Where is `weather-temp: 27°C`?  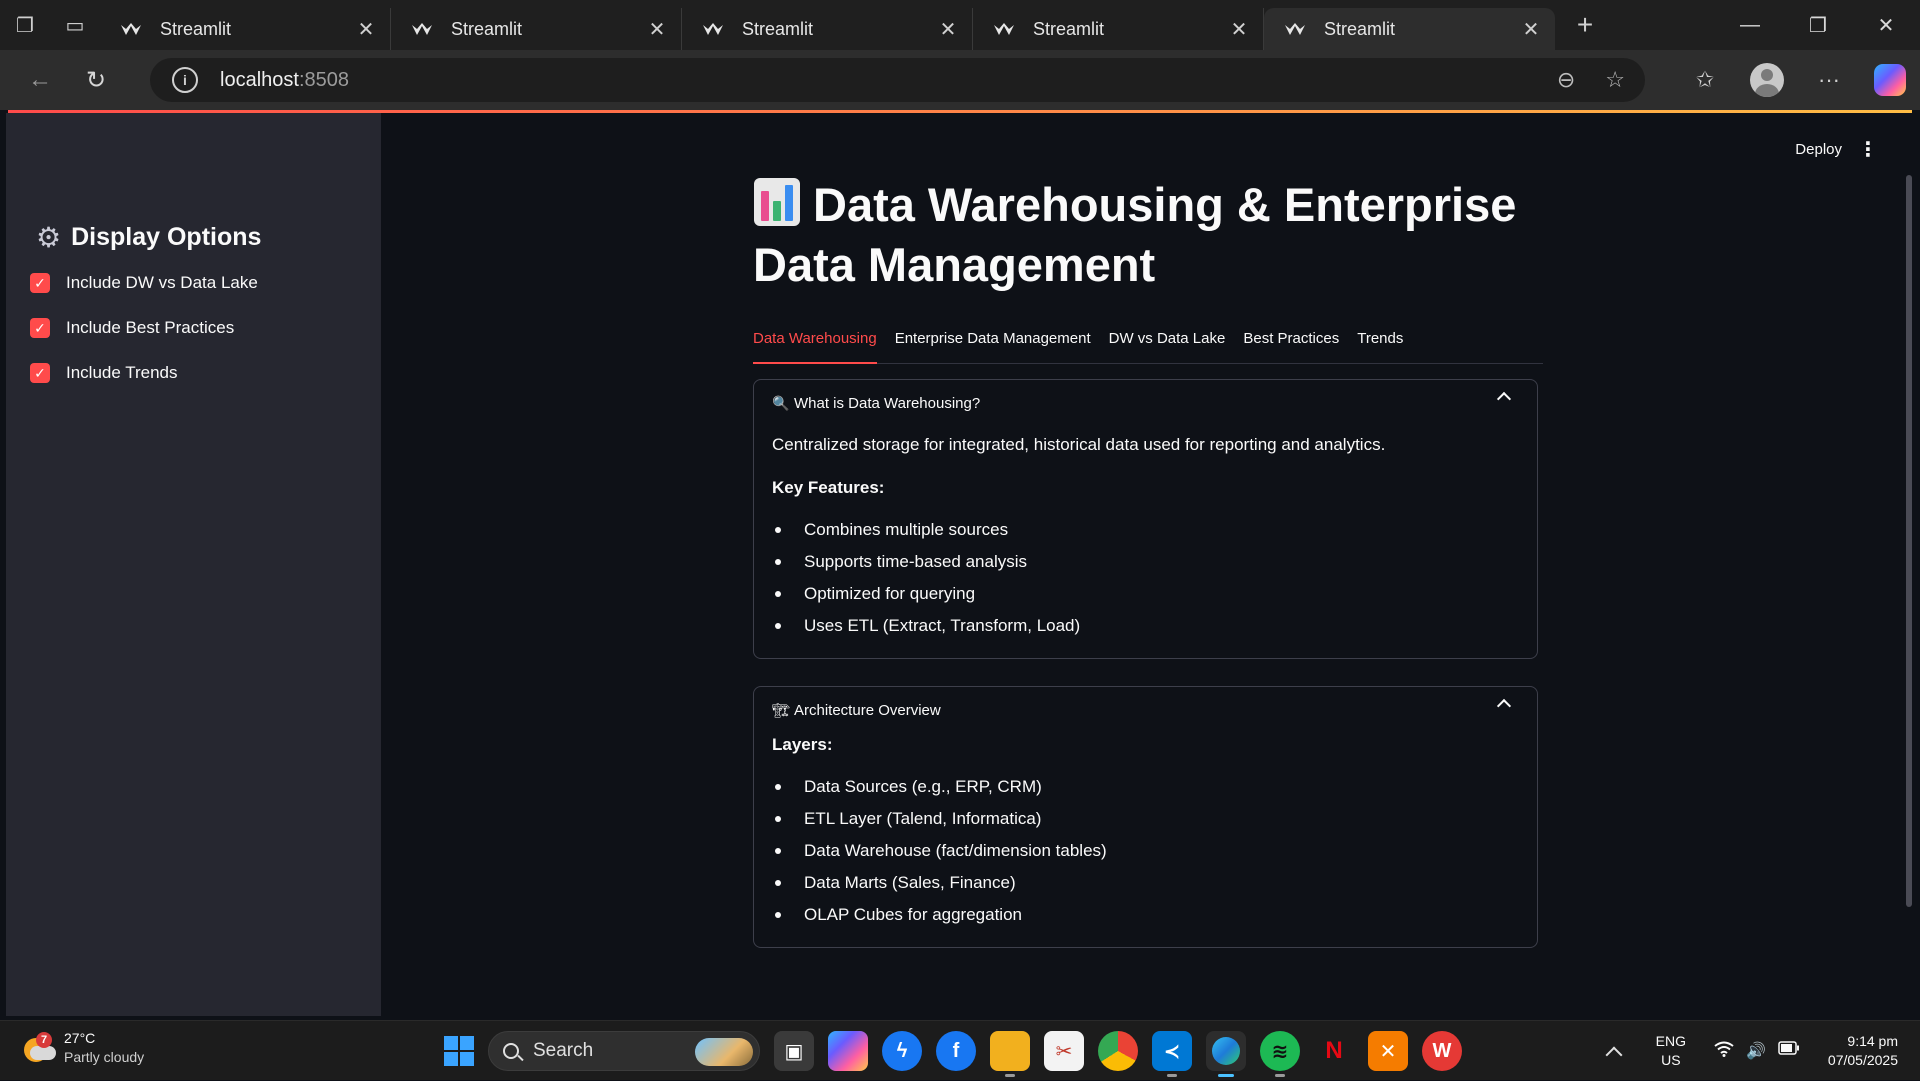
weather-temp: 27°C is located at coordinates (80, 1038).